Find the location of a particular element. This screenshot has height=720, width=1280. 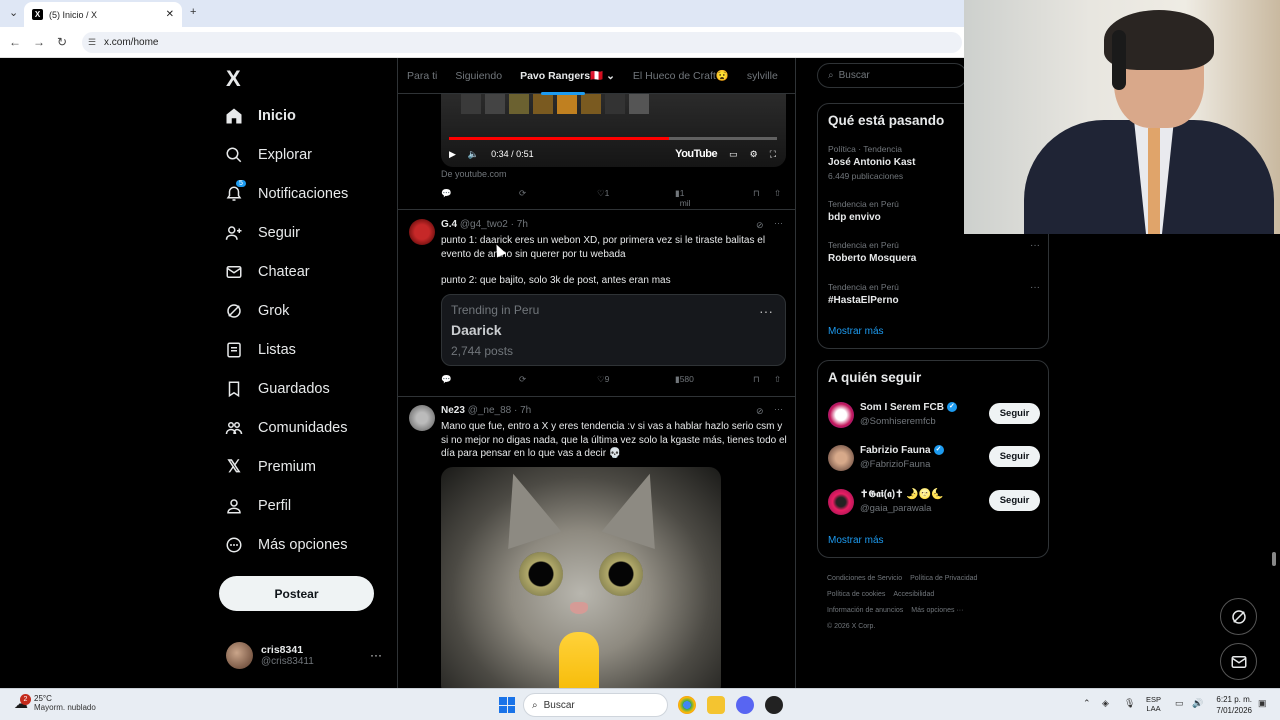

scrollbar-thumb is located at coordinates (1274, 559).